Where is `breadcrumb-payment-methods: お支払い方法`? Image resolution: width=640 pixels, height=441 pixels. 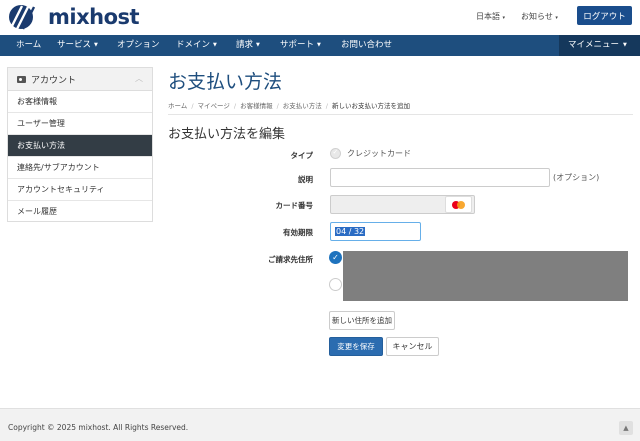
breadcrumb-payment-methods: お支払い方法 is located at coordinates (302, 106).